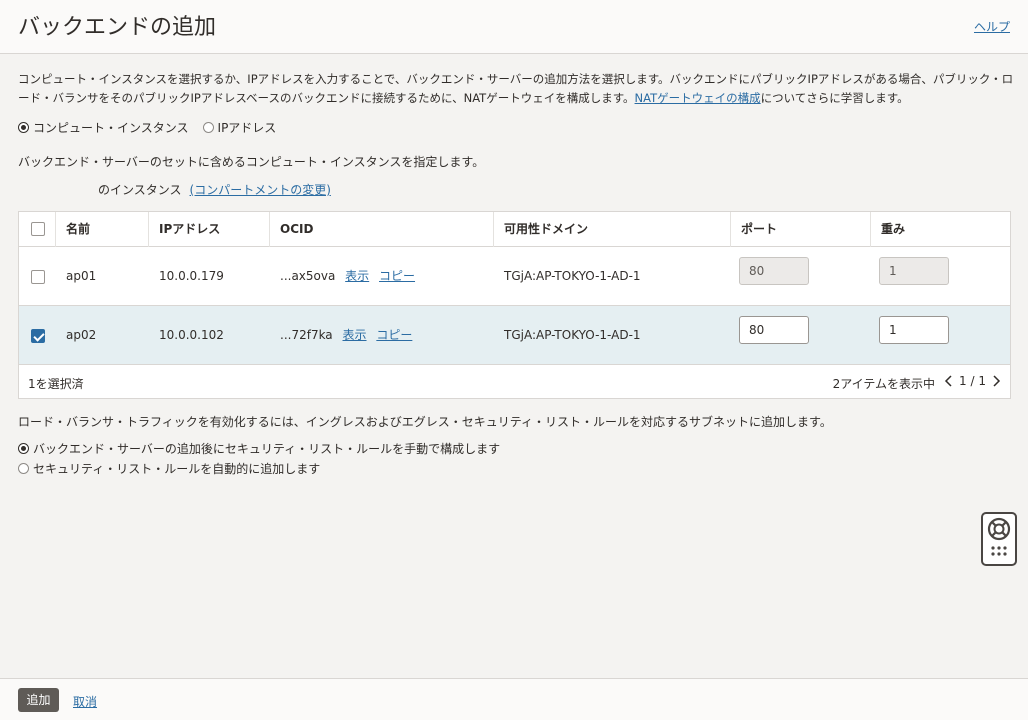 Image resolution: width=1028 pixels, height=720 pixels. Describe the element at coordinates (38, 336) in the screenshot. I see `row-checkbox-checked` at that location.